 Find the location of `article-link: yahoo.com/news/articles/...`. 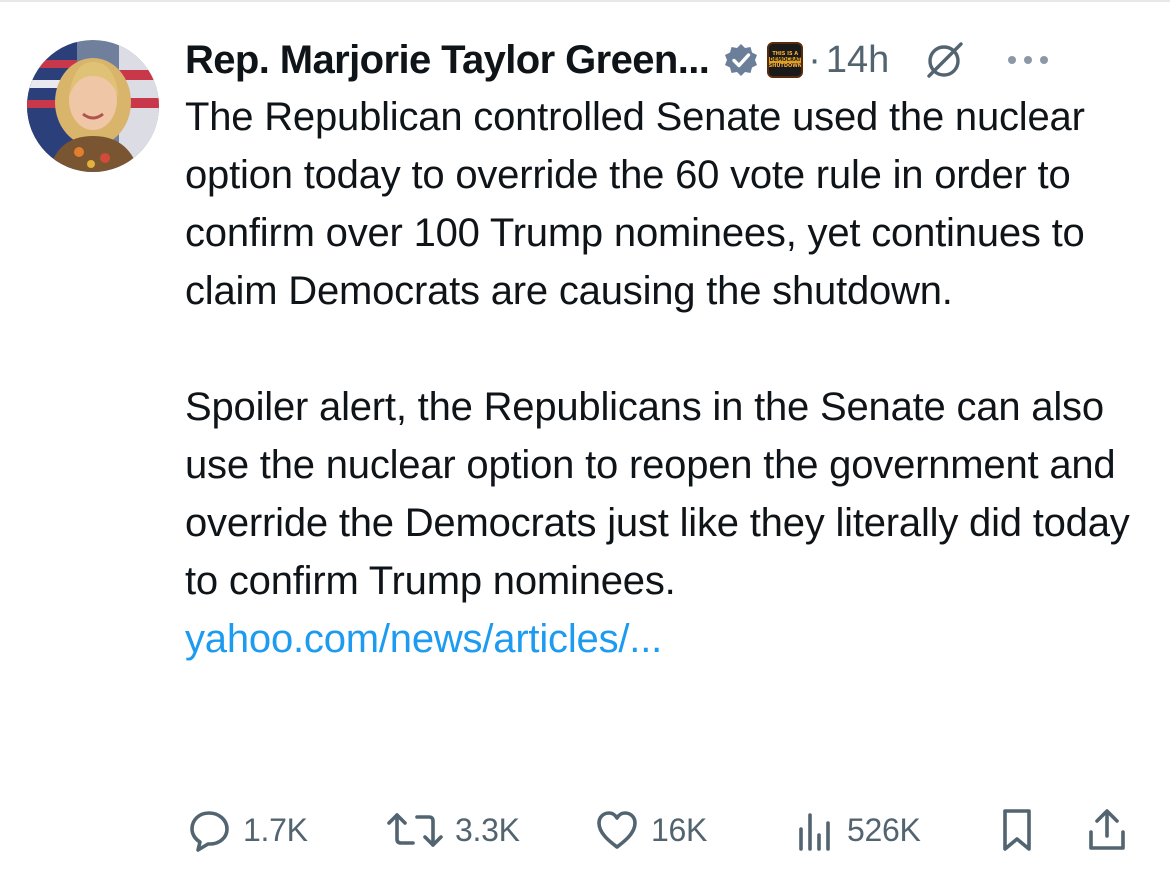

article-link: yahoo.com/news/articles/... is located at coordinates (423, 639).